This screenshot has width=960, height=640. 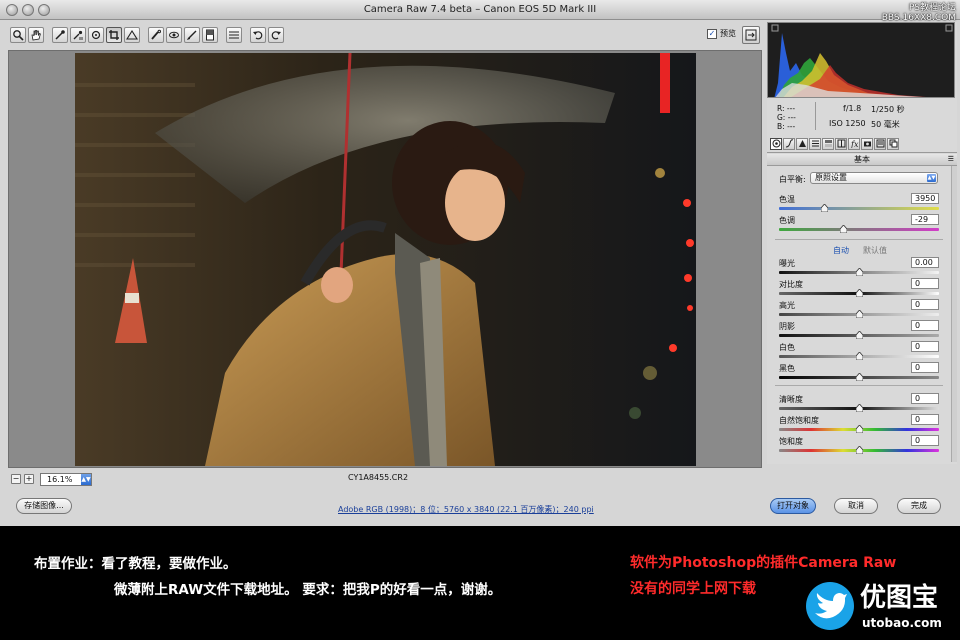 What do you see at coordinates (114, 35) in the screenshot?
I see `crop-tool` at bounding box center [114, 35].